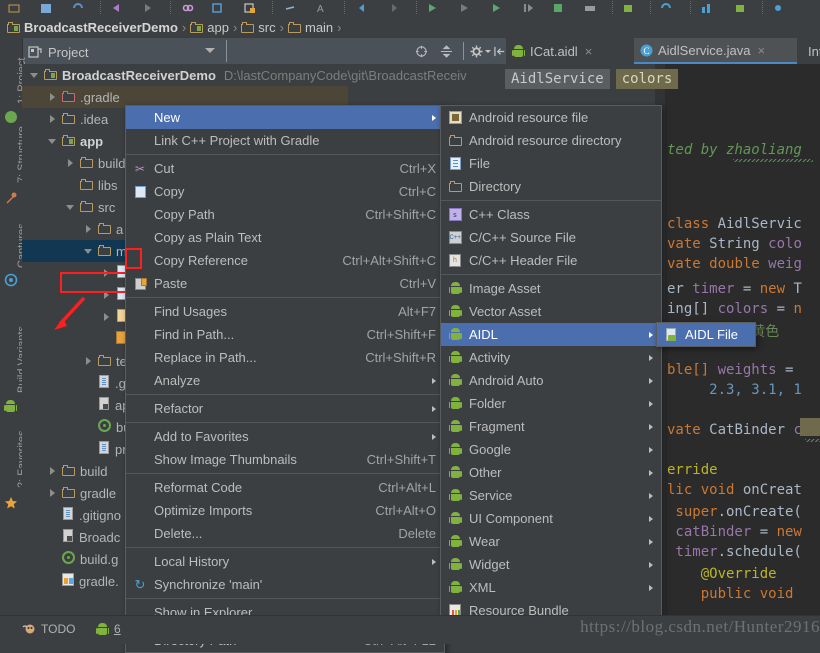 The height and width of the screenshot is (653, 820). Describe the element at coordinates (446, 51) in the screenshot. I see `collapse-all-icon` at that location.